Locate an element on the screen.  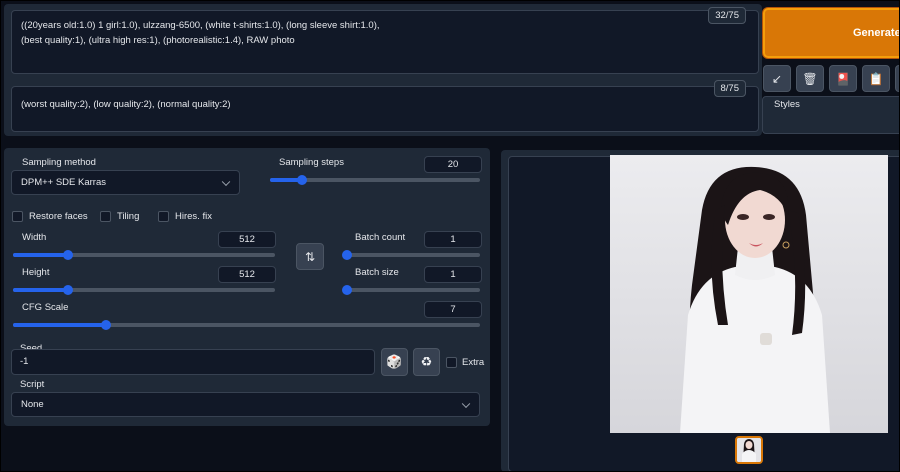
sampling-method-value: DPM++ SDE Karras is located at coordinates (63, 182).